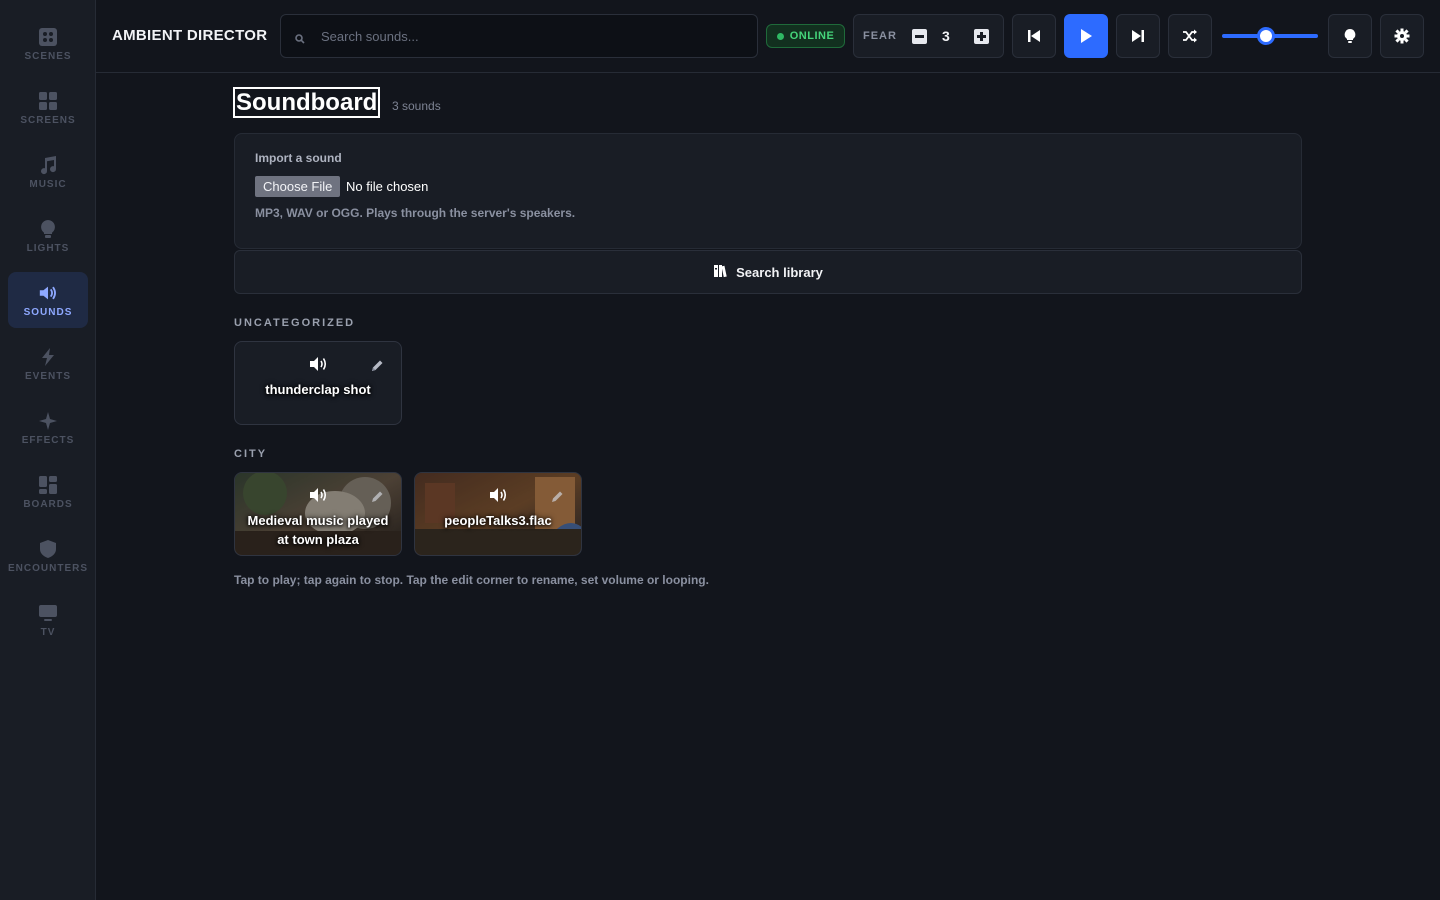 Image resolution: width=1440 pixels, height=900 pixels. What do you see at coordinates (1266, 36) in the screenshot?
I see `volume-thumb` at bounding box center [1266, 36].